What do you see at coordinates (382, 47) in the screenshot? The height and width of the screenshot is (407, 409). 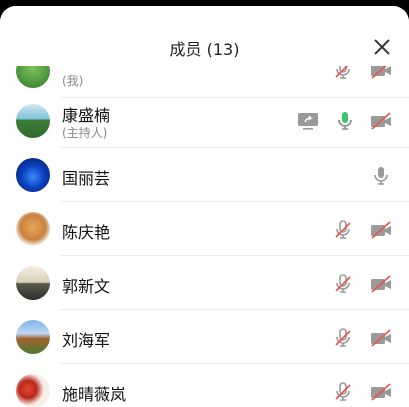 I see `close-icon` at bounding box center [382, 47].